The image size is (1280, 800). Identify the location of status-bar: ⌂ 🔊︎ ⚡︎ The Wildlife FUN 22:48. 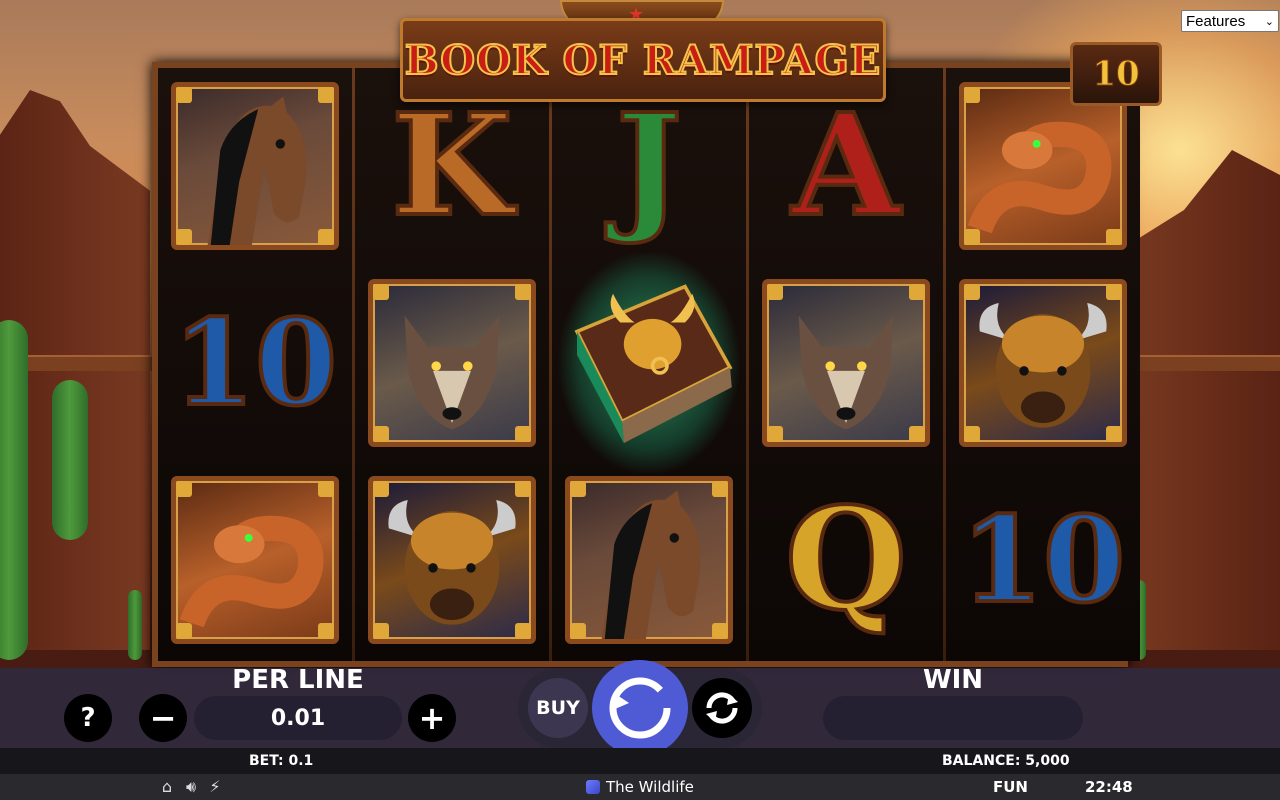
(640, 787).